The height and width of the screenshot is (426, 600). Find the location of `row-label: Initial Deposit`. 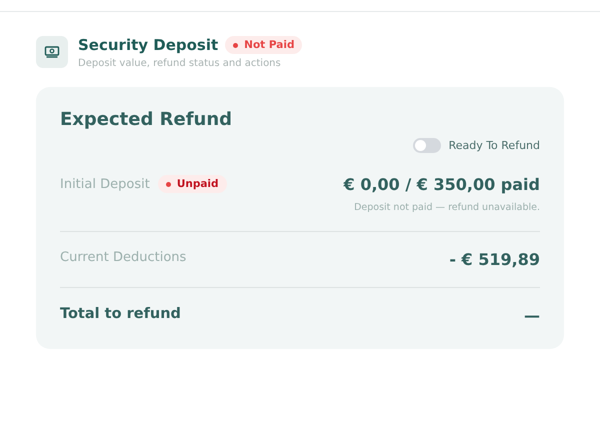

row-label: Initial Deposit is located at coordinates (105, 184).